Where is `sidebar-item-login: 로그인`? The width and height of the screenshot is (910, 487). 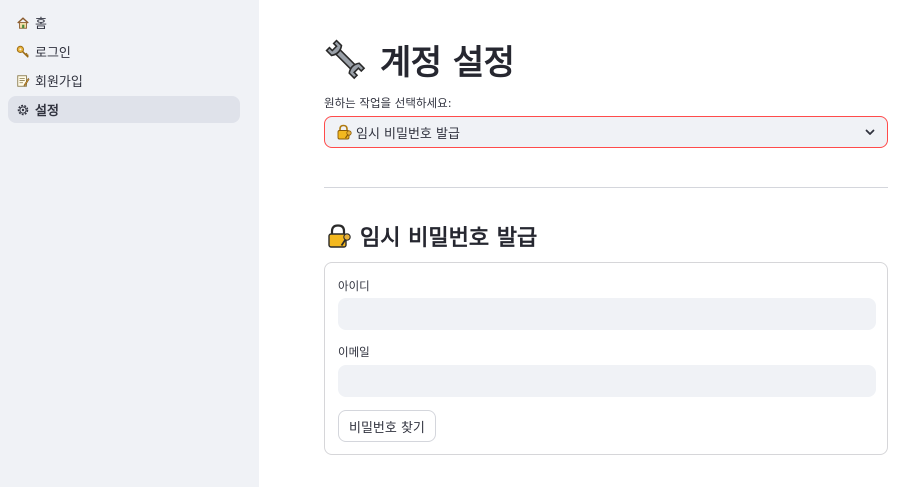 sidebar-item-login: 로그인 is located at coordinates (124, 51).